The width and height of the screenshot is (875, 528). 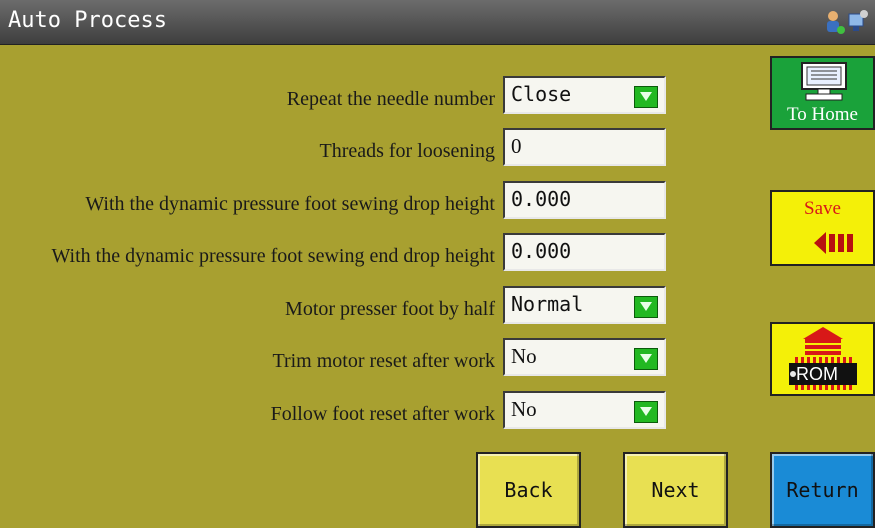 I want to click on setting-label-motor-presser-foot: Motor presser foot by half, so click(x=390, y=309).